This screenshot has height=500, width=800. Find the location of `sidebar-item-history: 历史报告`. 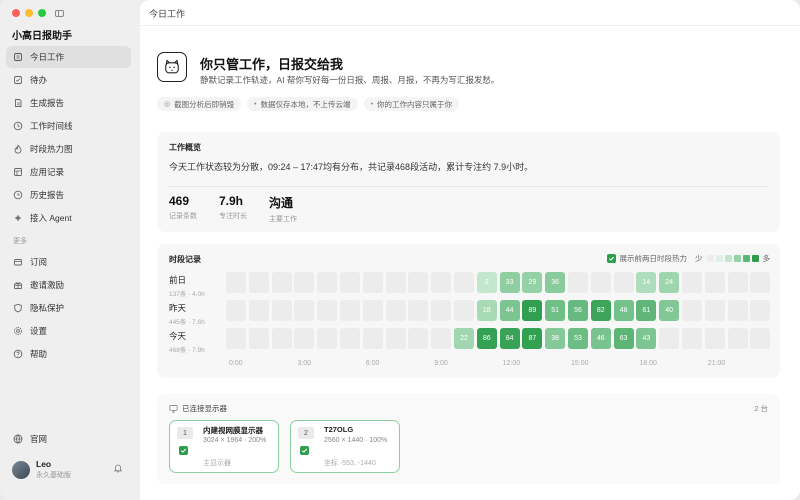

sidebar-item-history: 历史报告 is located at coordinates (68, 195).